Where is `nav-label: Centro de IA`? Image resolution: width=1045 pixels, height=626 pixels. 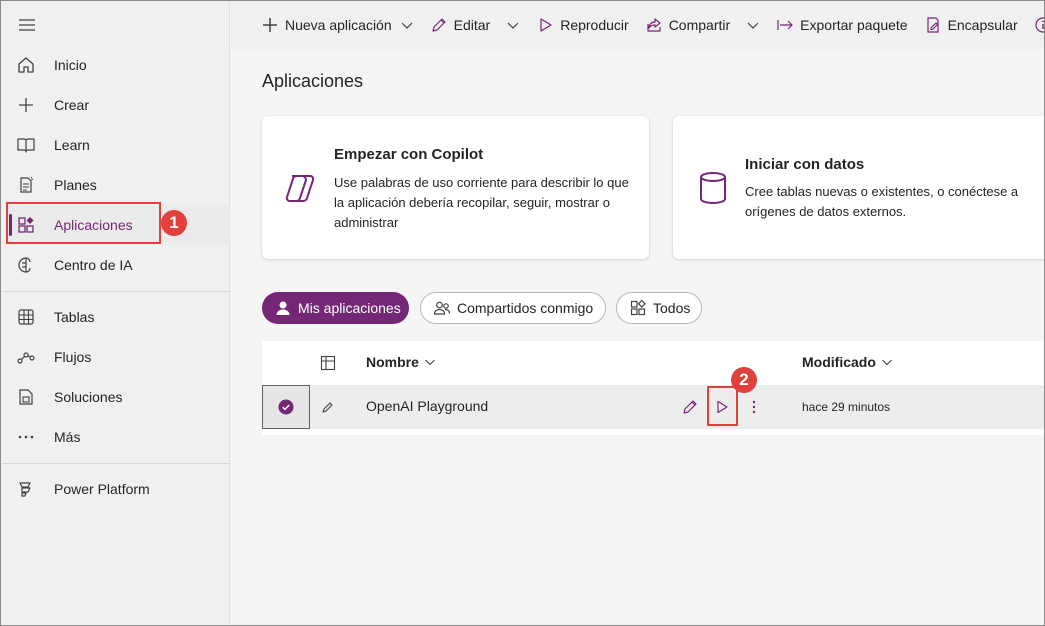
nav-label: Centro de IA is located at coordinates (93, 265).